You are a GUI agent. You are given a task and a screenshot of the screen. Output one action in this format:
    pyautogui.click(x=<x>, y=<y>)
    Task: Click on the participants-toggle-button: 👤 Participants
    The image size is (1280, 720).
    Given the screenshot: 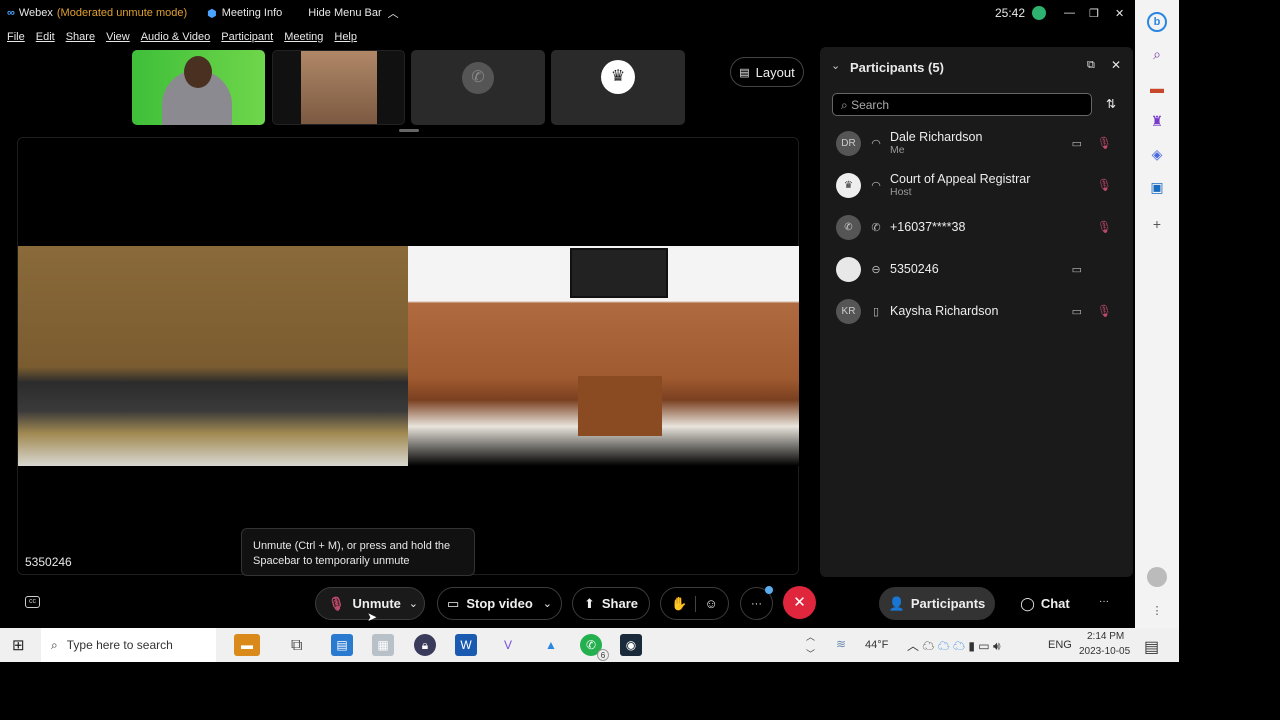 What is the action you would take?
    pyautogui.click(x=937, y=603)
    